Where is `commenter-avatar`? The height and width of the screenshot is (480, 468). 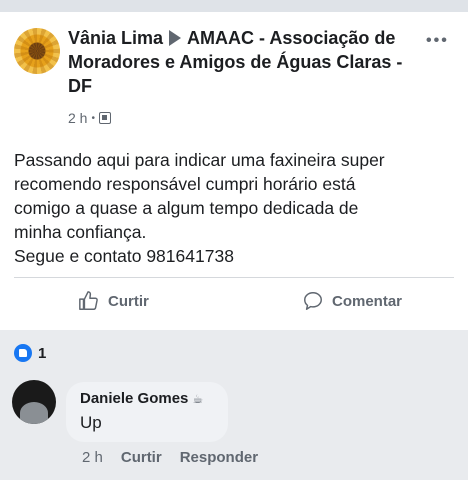
commenter-avatar is located at coordinates (34, 402).